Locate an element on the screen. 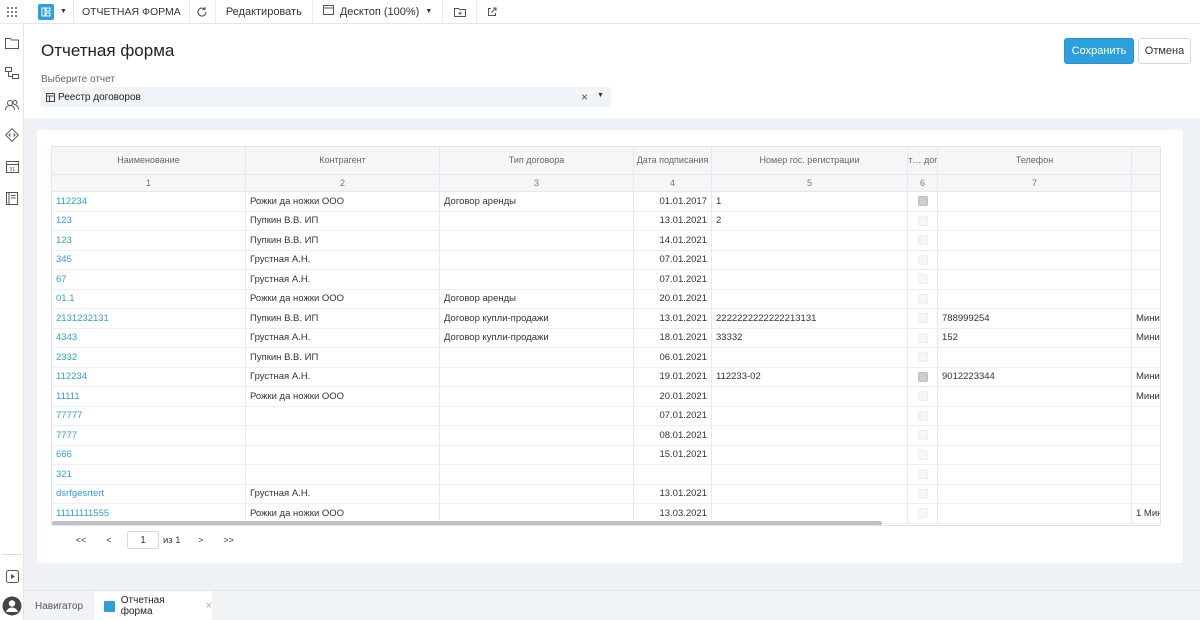 The image size is (1200, 620). next-page-button: > is located at coordinates (201, 540).